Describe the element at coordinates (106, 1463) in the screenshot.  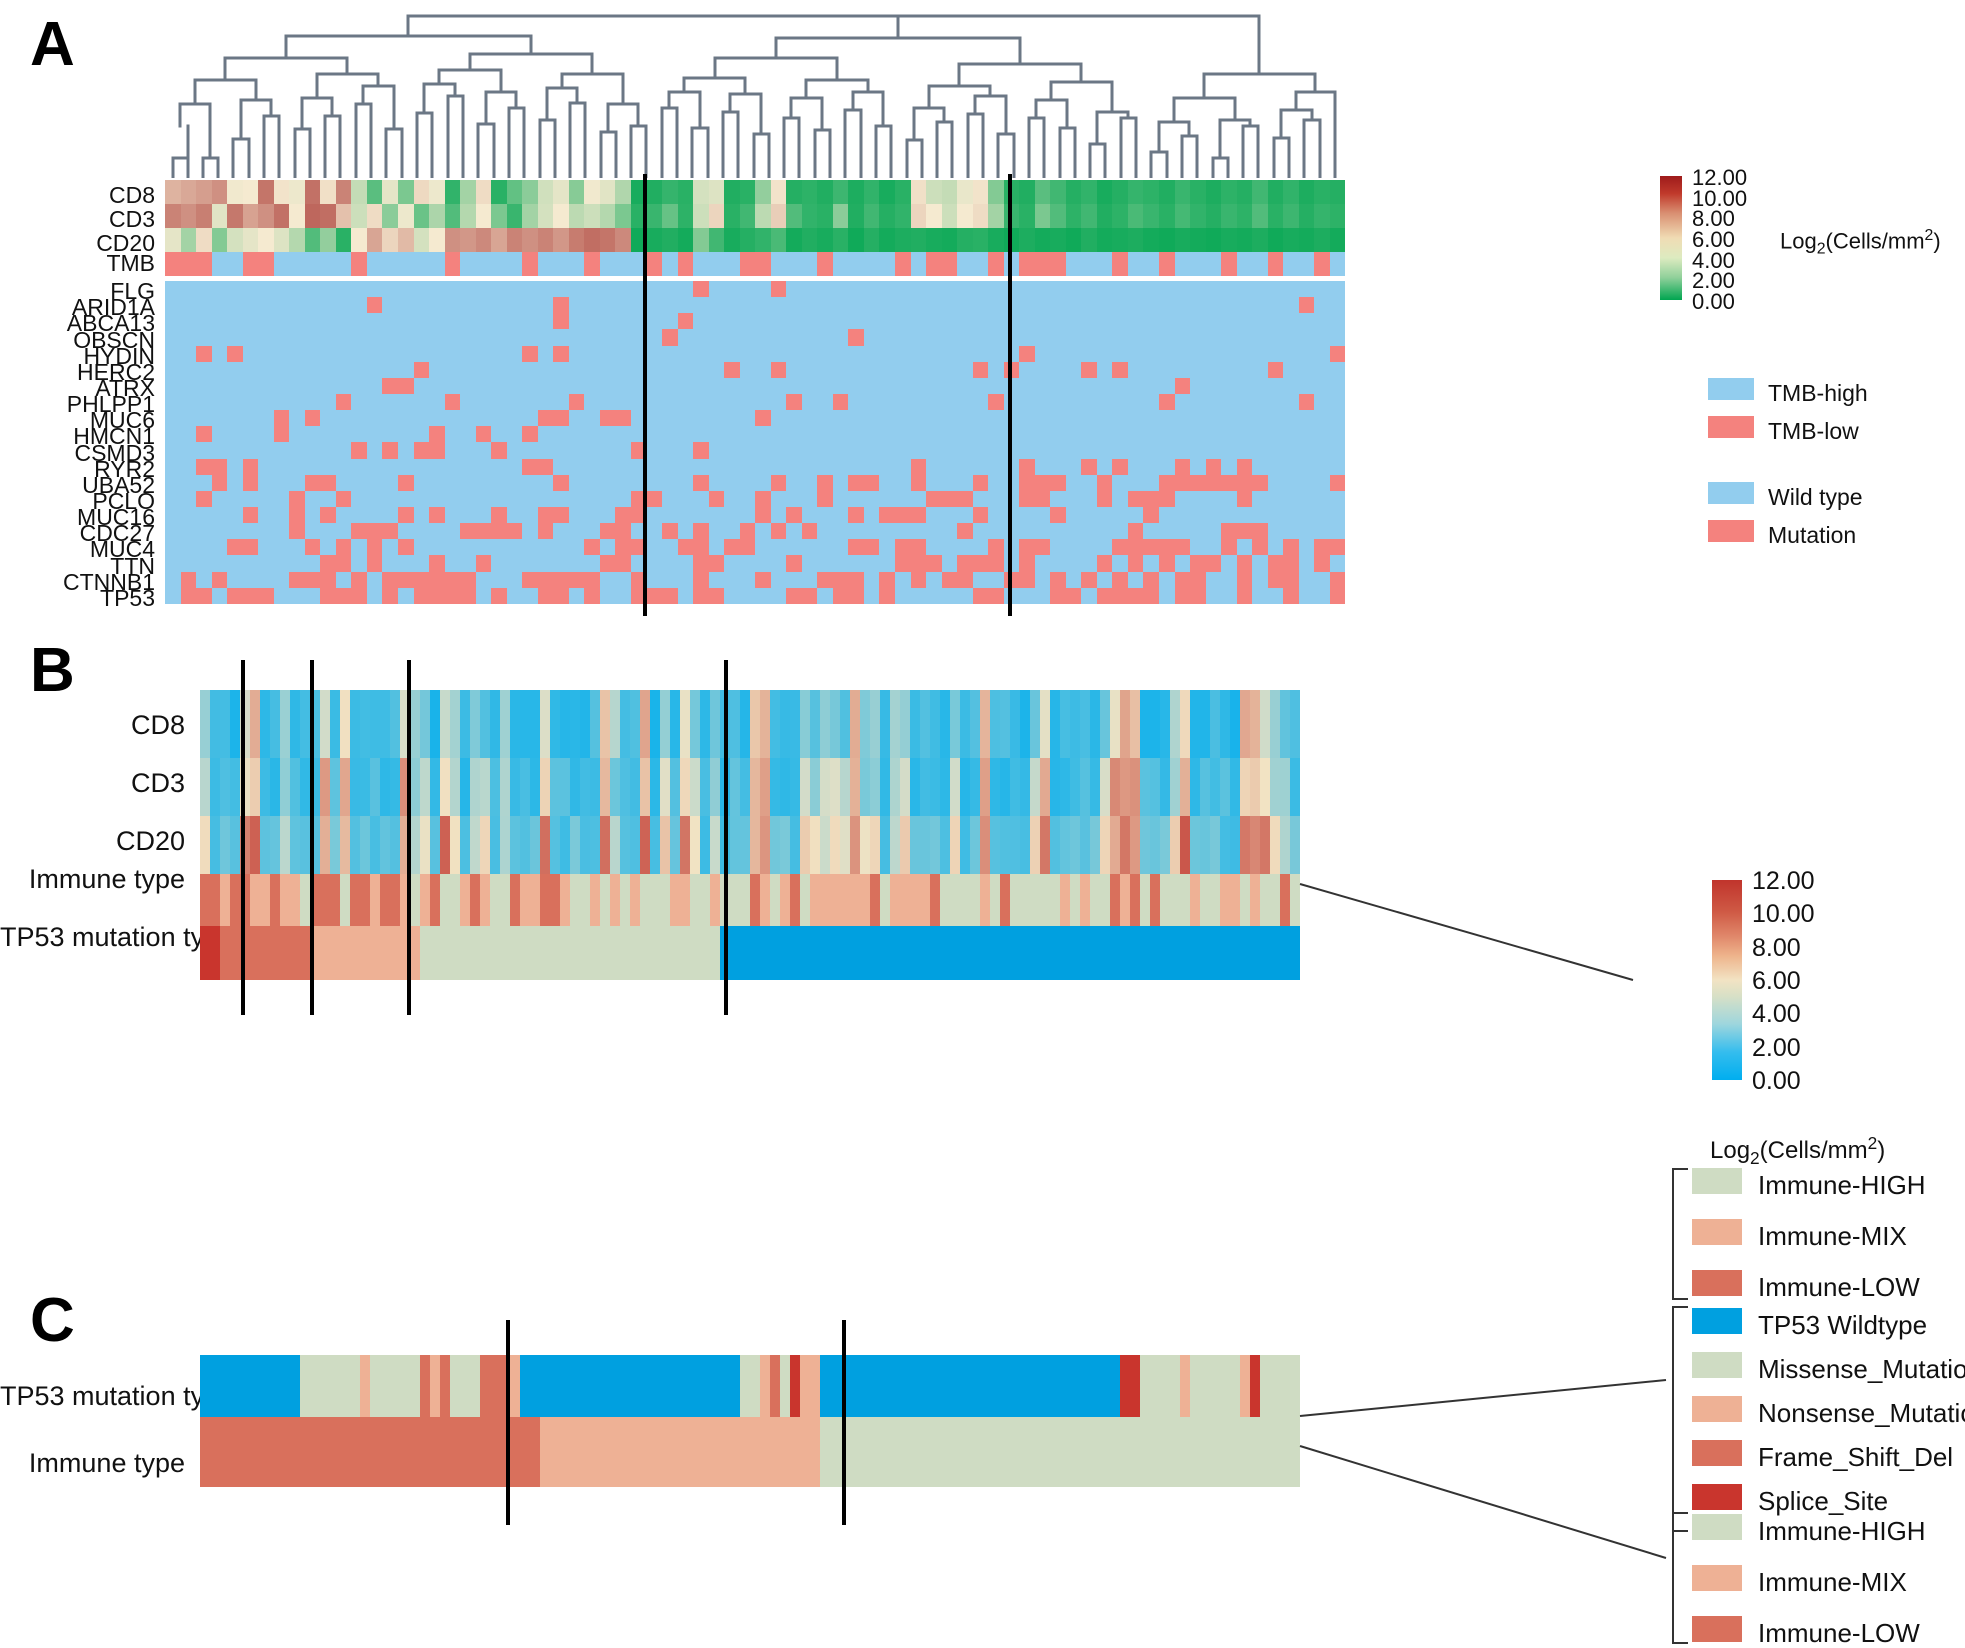
I see `panel-c-row-label-immune-type: Immune type` at that location.